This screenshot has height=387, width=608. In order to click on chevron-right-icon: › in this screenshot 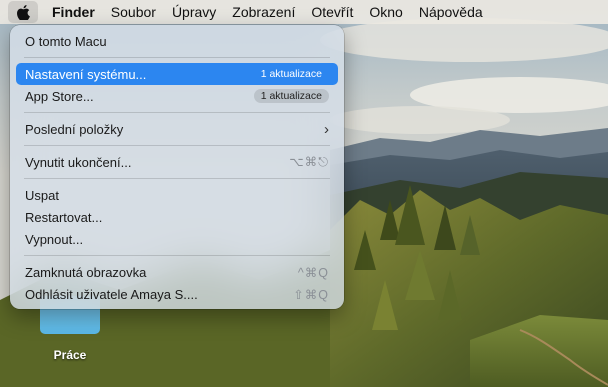, I will do `click(326, 129)`.